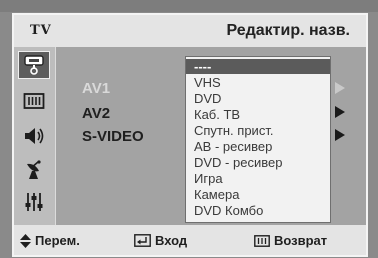  I want to click on dropdown-item: Каб. ТВ, so click(258, 114).